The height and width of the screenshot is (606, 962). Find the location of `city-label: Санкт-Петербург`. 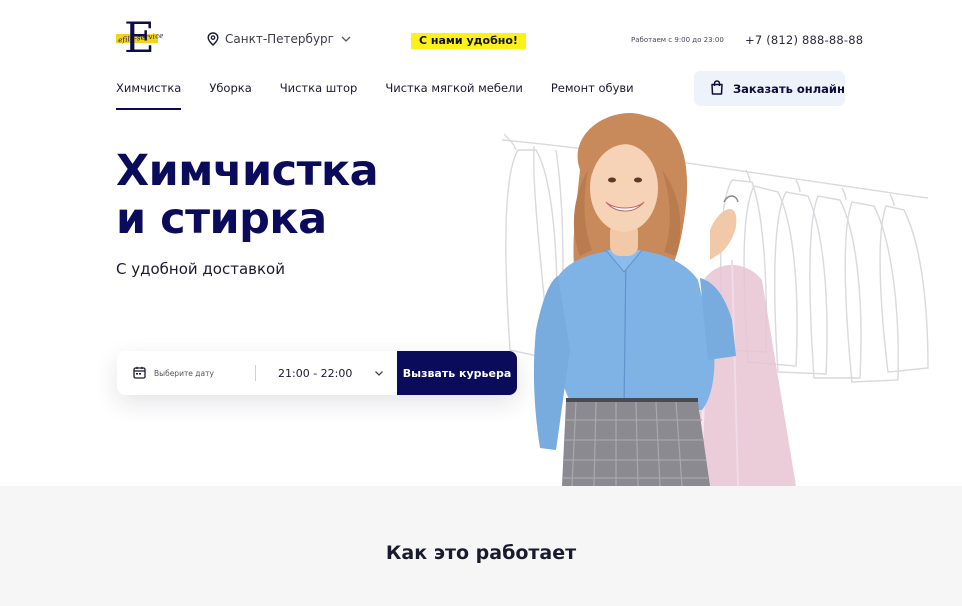

city-label: Санкт-Петербург is located at coordinates (279, 39).